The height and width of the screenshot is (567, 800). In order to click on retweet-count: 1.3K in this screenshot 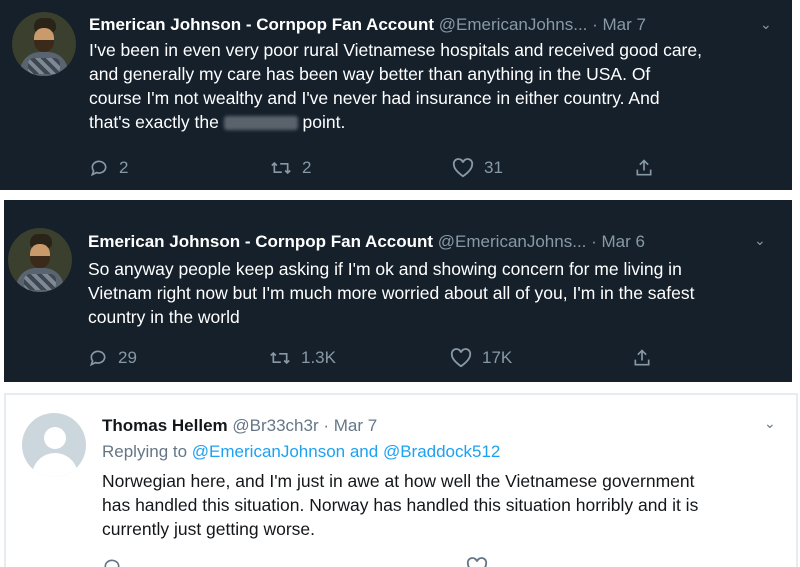, I will do `click(318, 357)`.